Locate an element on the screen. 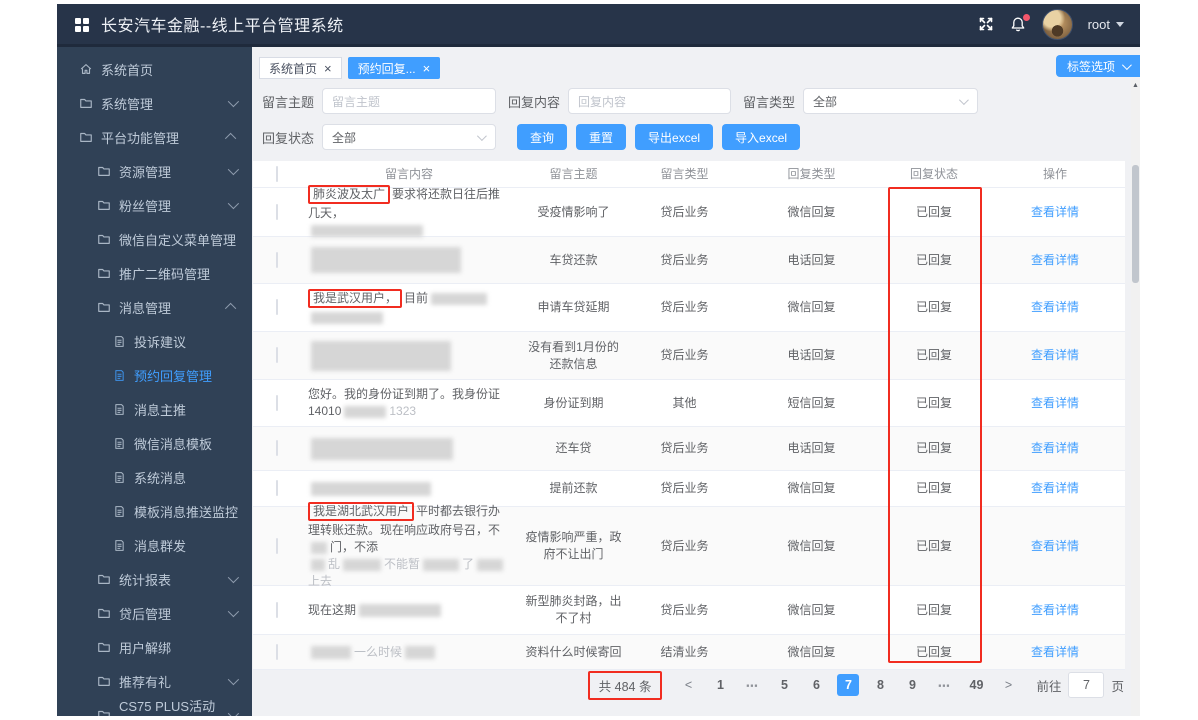 Image resolution: width=1198 pixels, height=720 pixels. sidebar-item-系统管理: 系统管理 is located at coordinates (154, 103).